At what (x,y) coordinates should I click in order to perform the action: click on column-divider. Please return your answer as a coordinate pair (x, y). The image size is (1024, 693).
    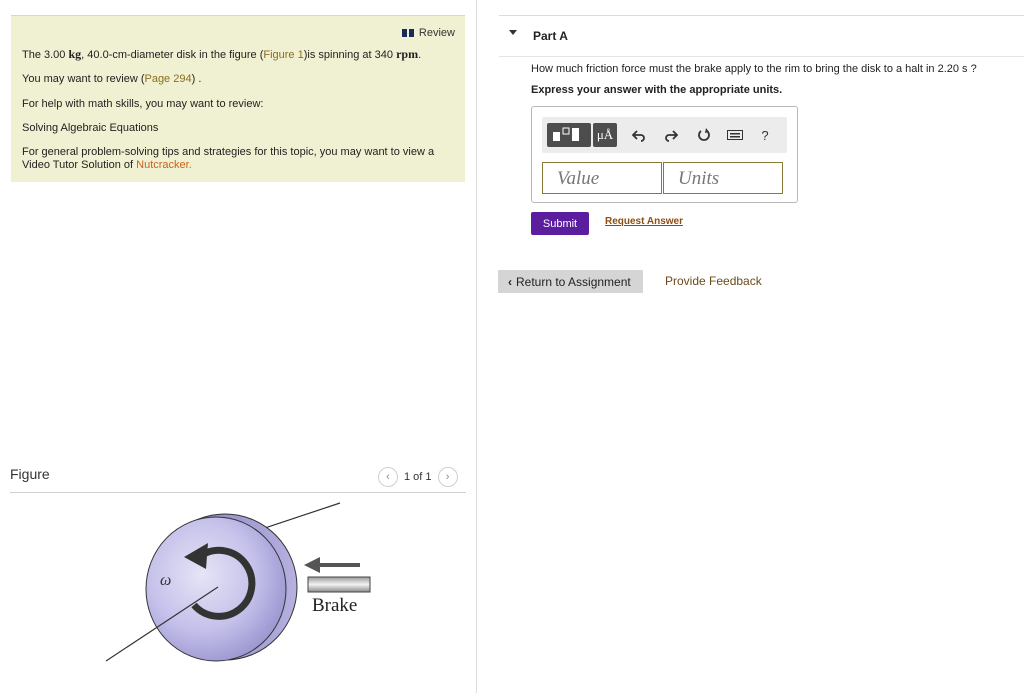
    Looking at the image, I should click on (476, 346).